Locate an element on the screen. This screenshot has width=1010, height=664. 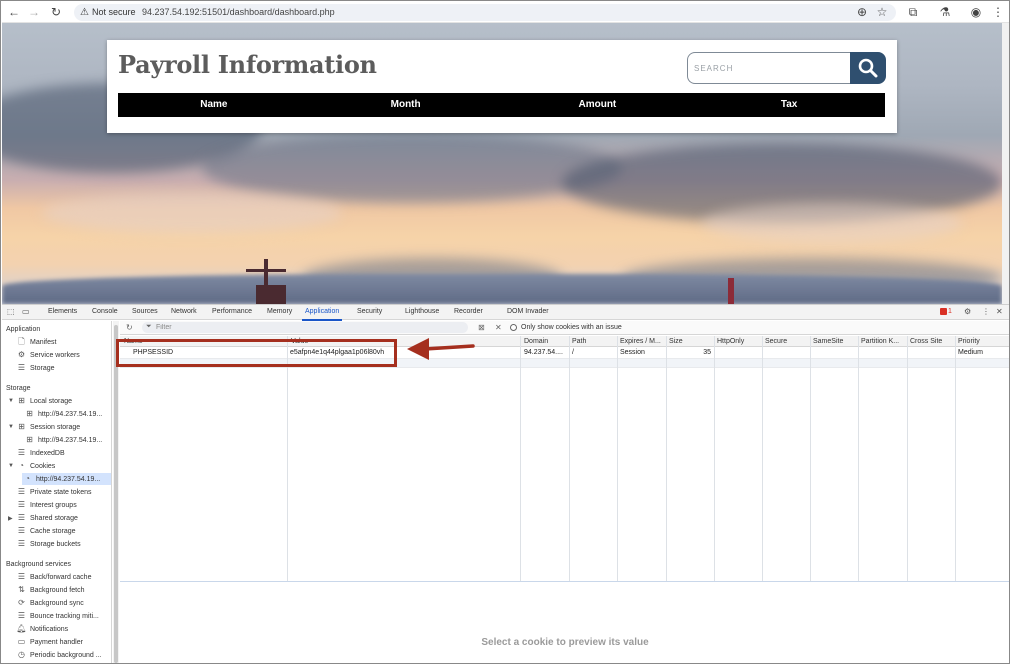
warning-icon: ⚠ is located at coordinates (84, 12).